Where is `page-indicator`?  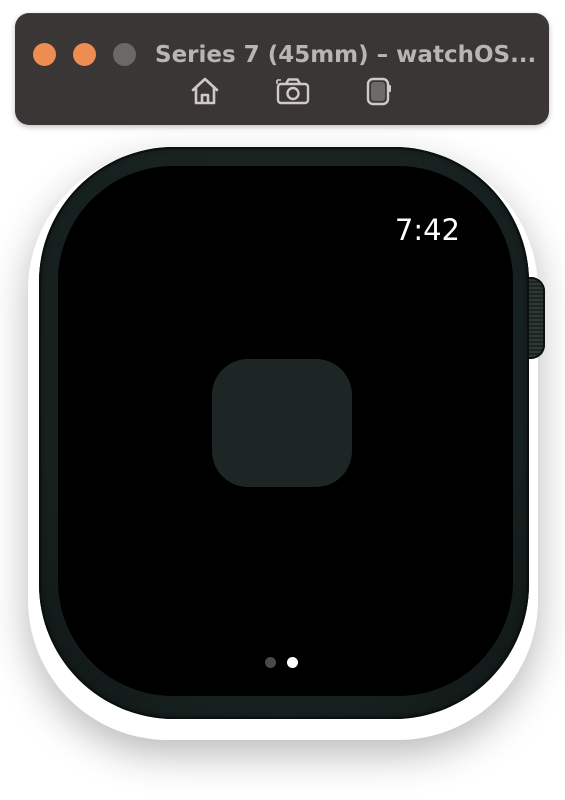 page-indicator is located at coordinates (284, 663).